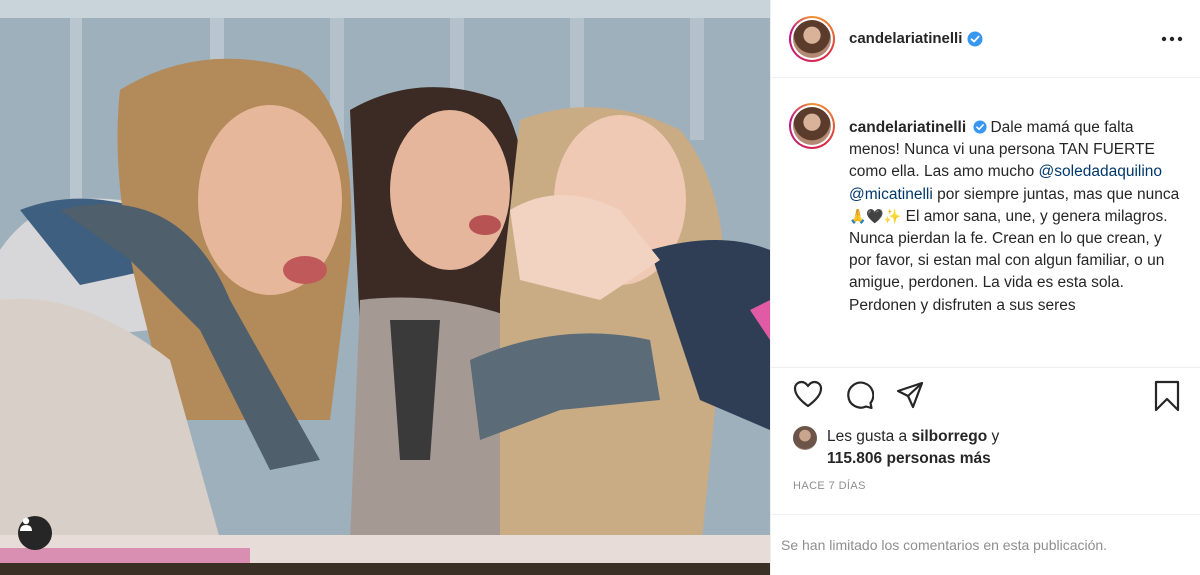  What do you see at coordinates (985, 395) in the screenshot?
I see `action-bar` at bounding box center [985, 395].